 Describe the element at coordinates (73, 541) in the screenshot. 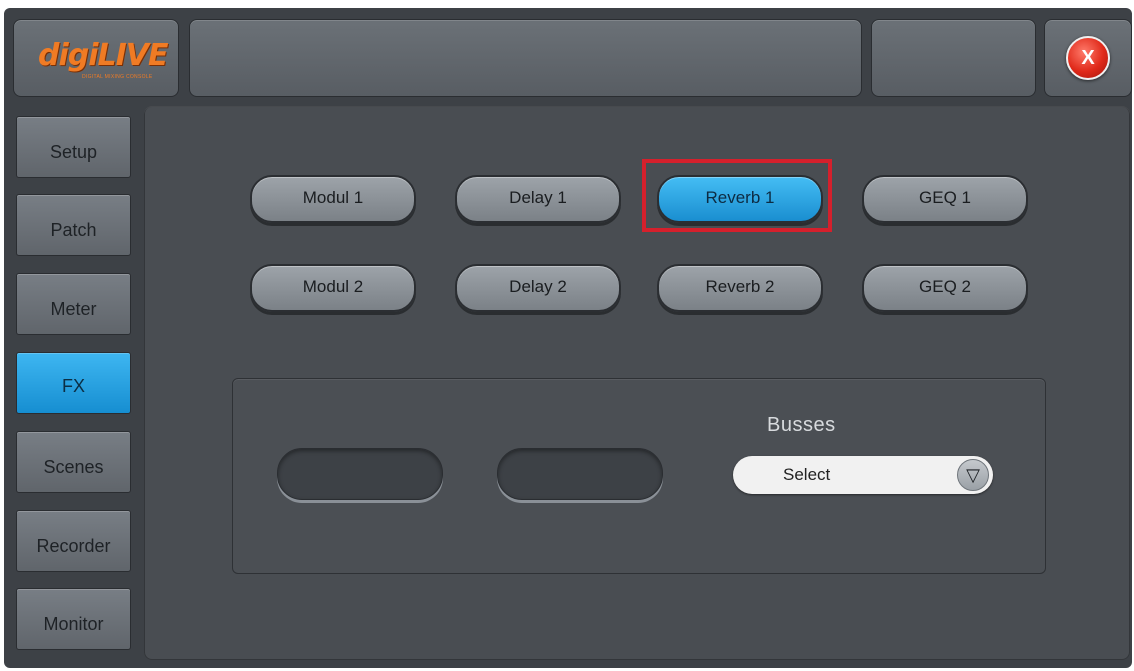

I see `sidebar-item-recorder: Recorder` at that location.